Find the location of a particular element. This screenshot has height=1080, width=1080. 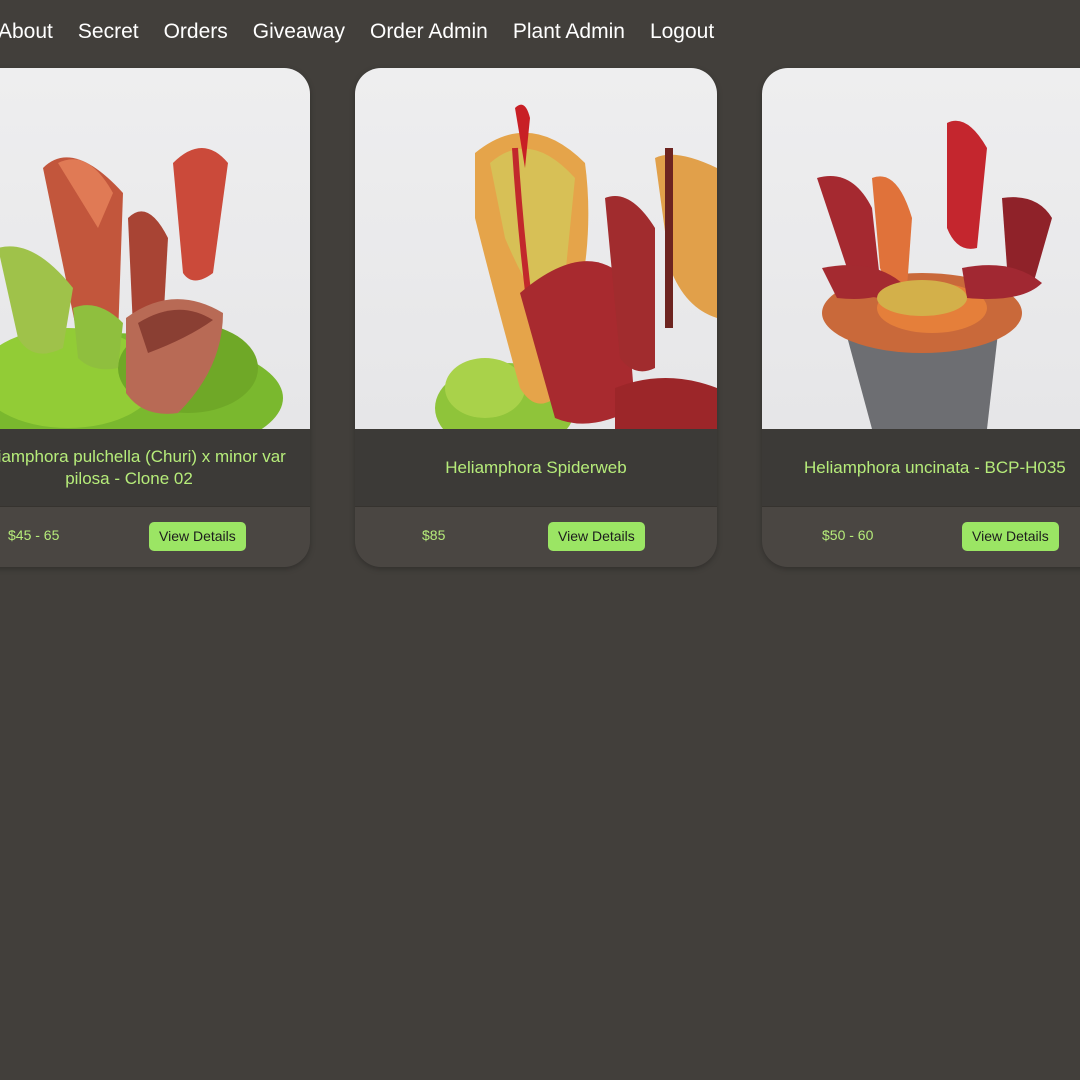

product-price: $85 is located at coordinates (434, 535).